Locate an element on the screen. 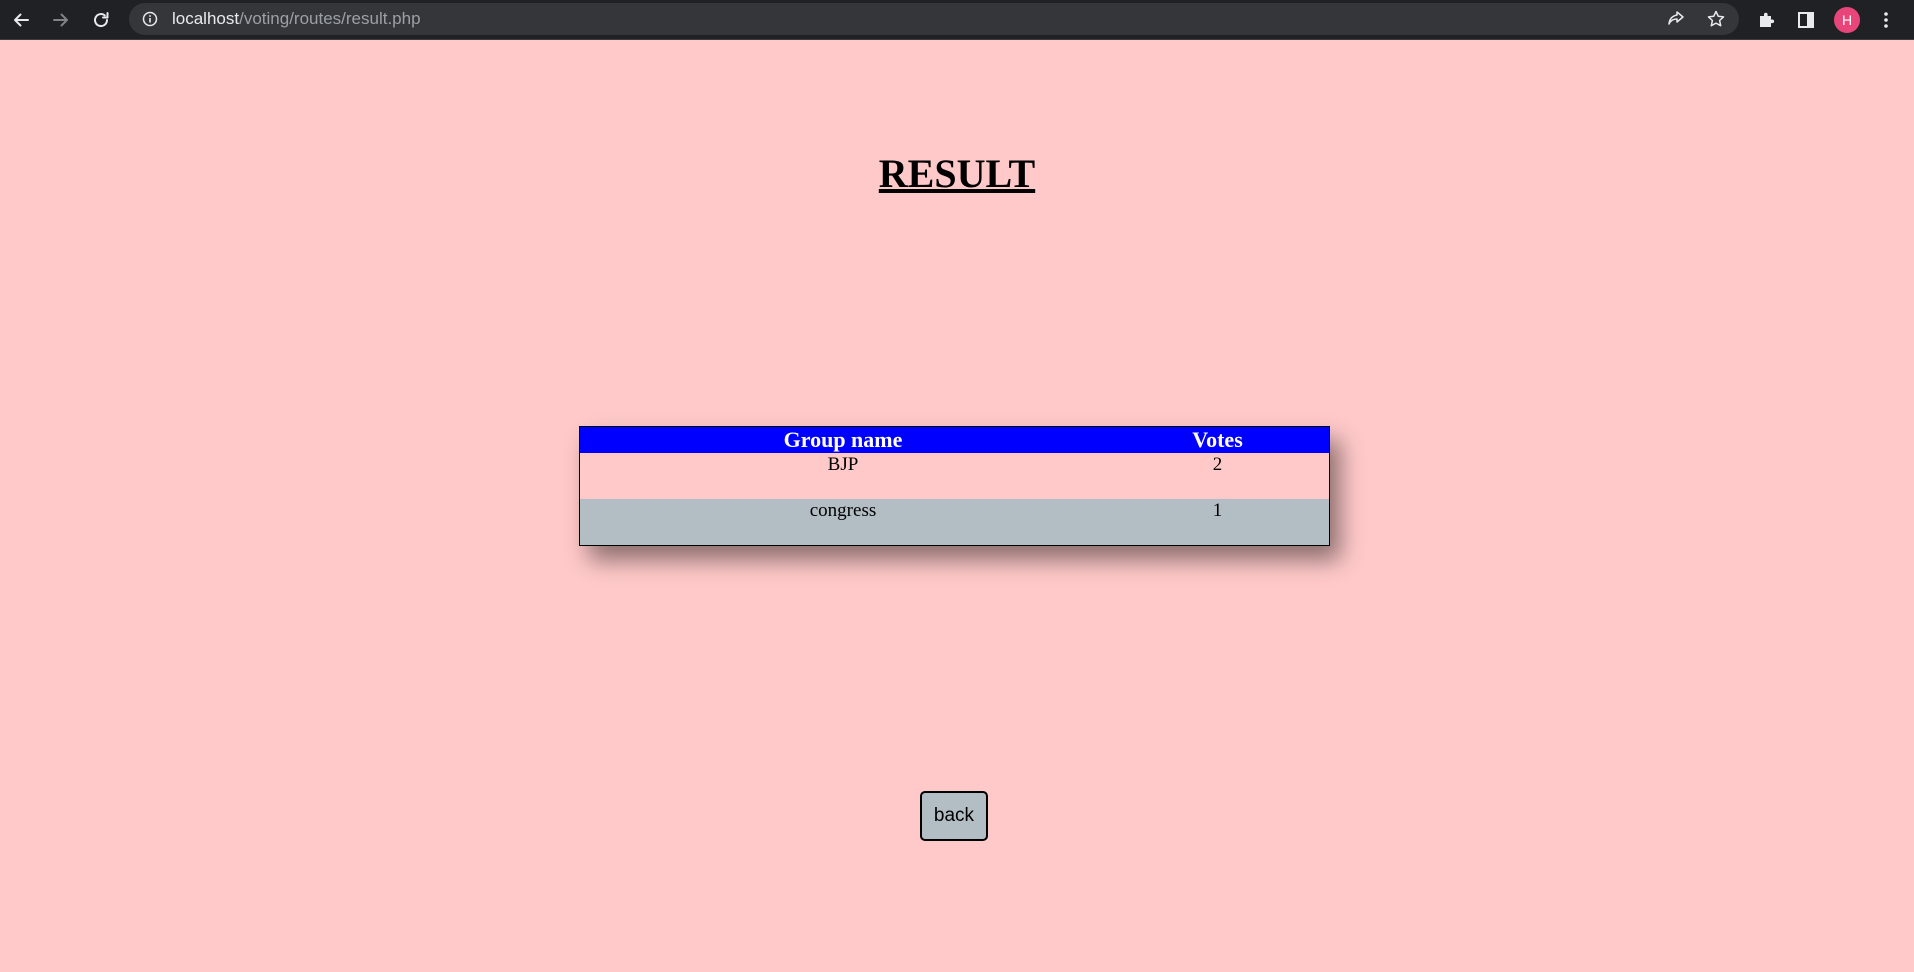 This screenshot has width=1914, height=972. table-header-row: Group name Votes is located at coordinates (954, 439).